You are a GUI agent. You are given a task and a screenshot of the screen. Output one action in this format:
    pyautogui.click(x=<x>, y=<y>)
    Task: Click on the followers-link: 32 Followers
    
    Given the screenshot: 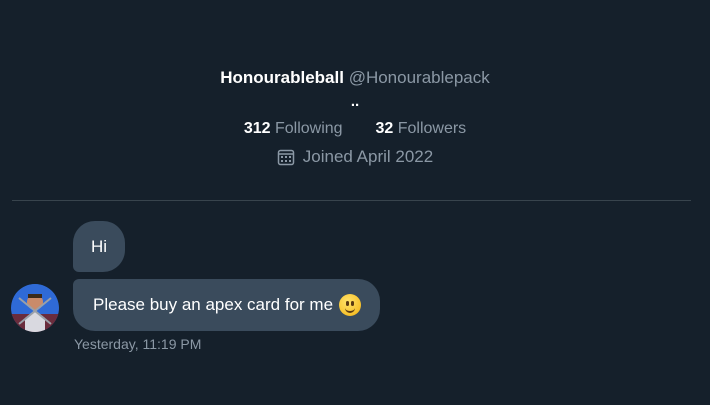 What is the action you would take?
    pyautogui.click(x=420, y=128)
    